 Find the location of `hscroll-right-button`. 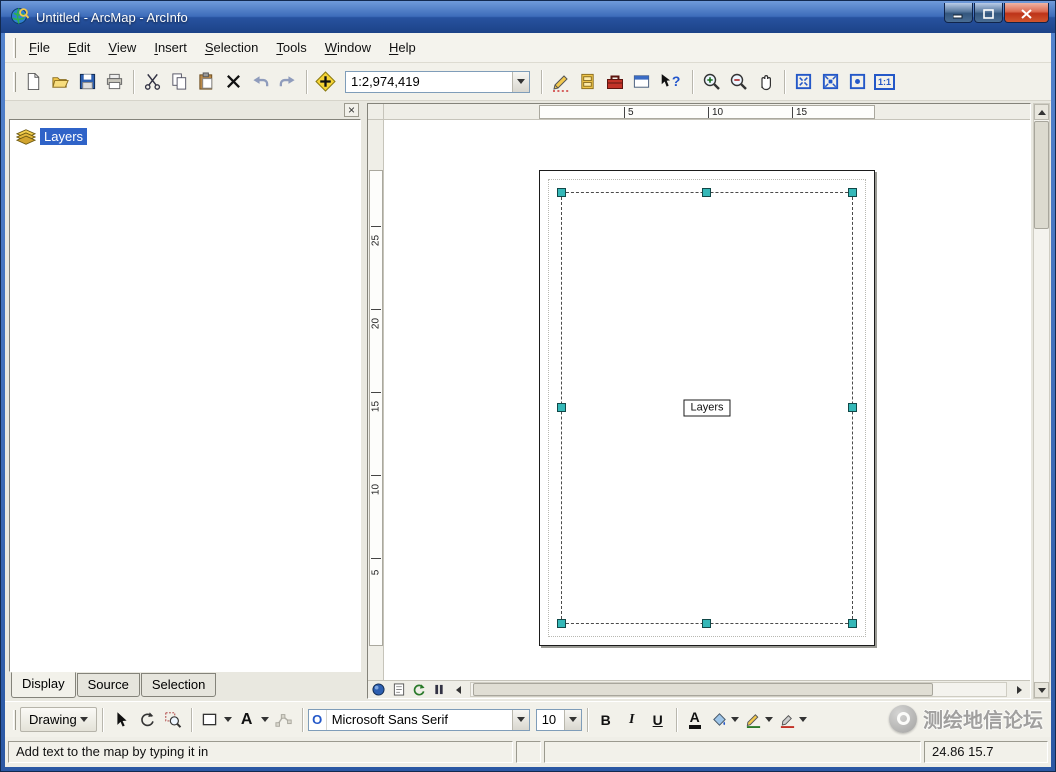

hscroll-right-button is located at coordinates (1019, 689).